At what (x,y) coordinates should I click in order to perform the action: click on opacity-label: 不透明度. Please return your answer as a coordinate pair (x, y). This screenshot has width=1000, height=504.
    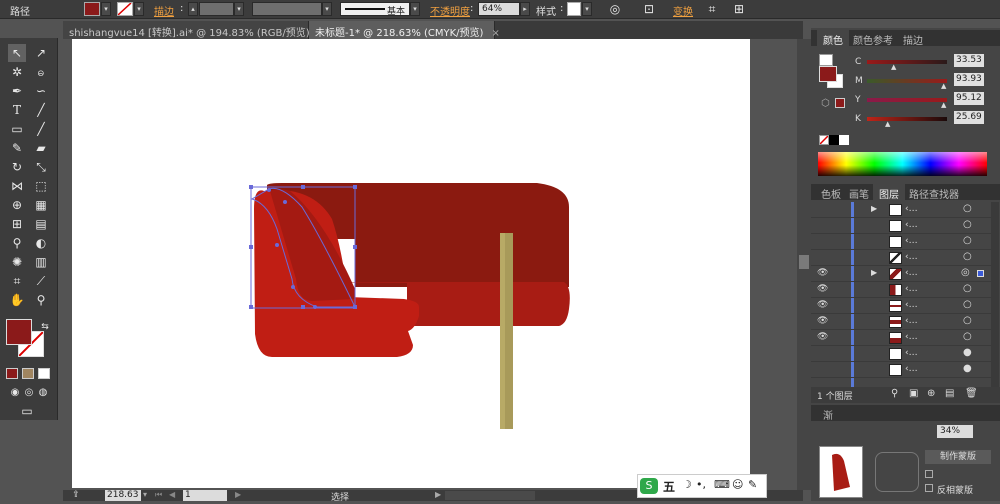
    Looking at the image, I should click on (450, 10).